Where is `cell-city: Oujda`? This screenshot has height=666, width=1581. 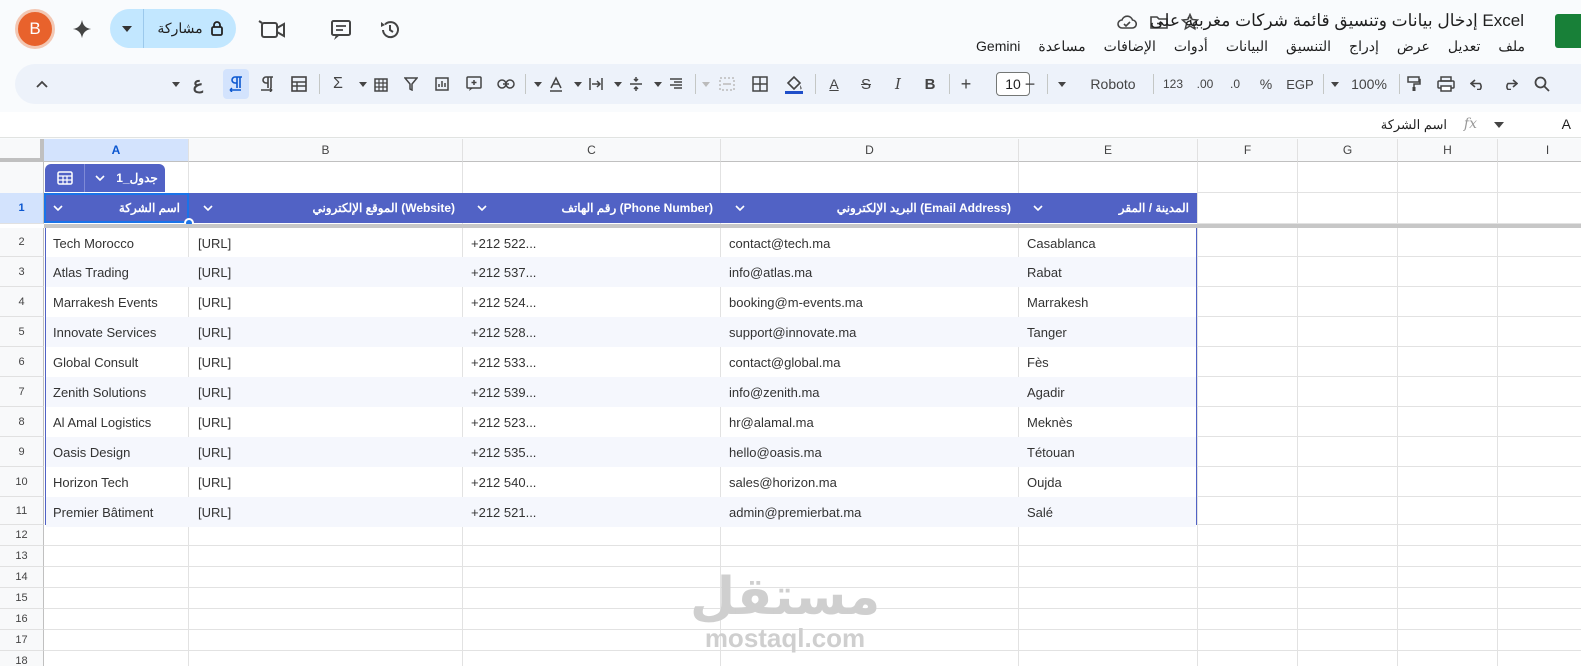
cell-city: Oujda is located at coordinates (1108, 482).